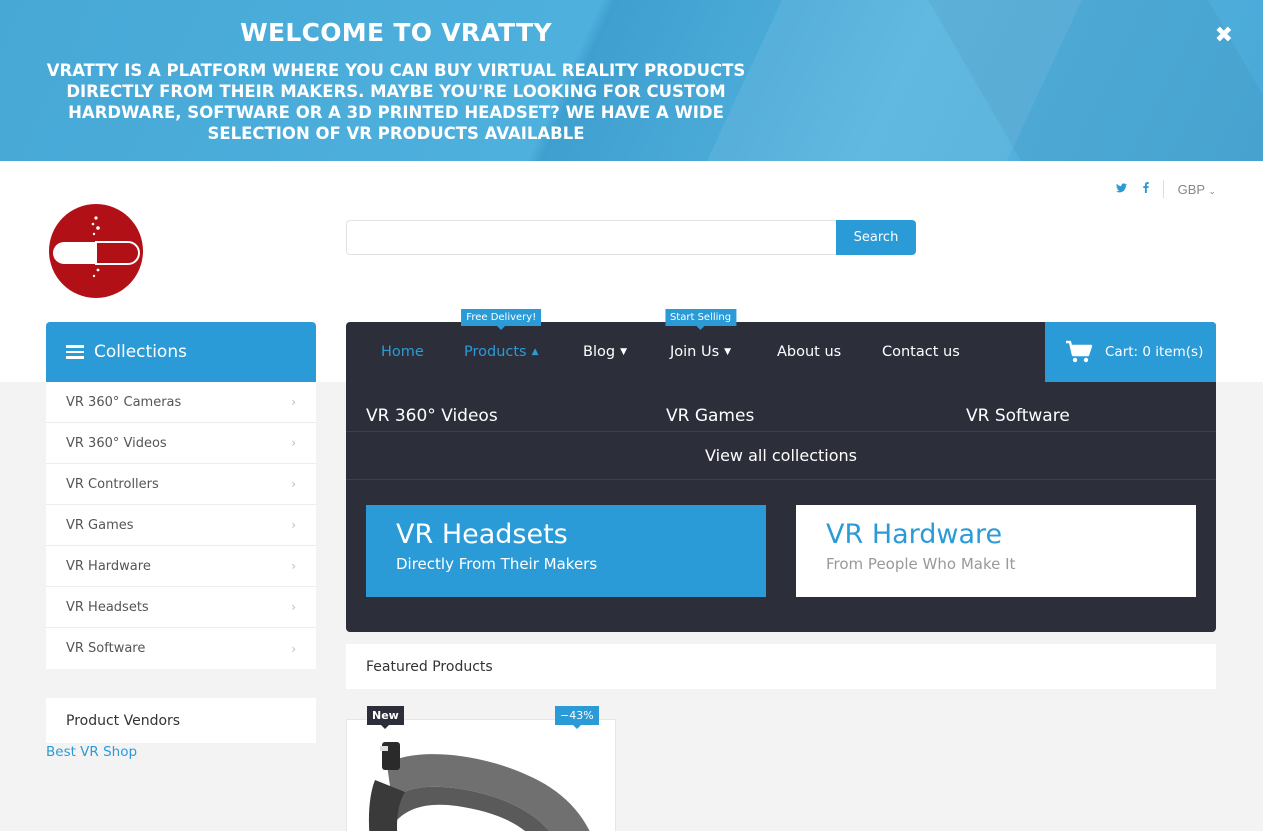 The height and width of the screenshot is (831, 1263). What do you see at coordinates (914, 534) in the screenshot?
I see `promo-title: VR Hardware` at bounding box center [914, 534].